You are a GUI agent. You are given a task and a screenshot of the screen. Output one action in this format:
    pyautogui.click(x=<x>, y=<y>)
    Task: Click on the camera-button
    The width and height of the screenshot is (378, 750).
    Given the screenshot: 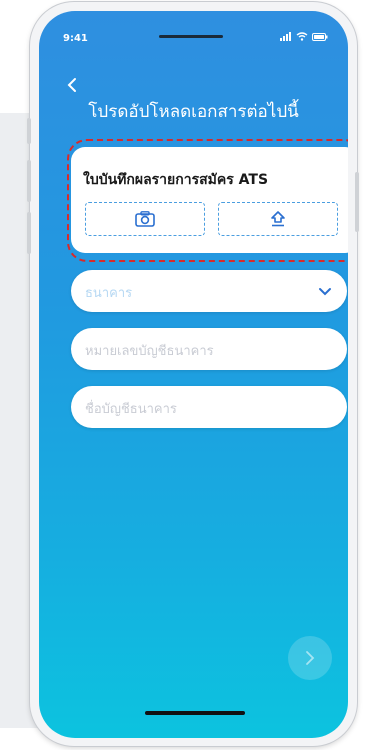 What is the action you would take?
    pyautogui.click(x=145, y=219)
    